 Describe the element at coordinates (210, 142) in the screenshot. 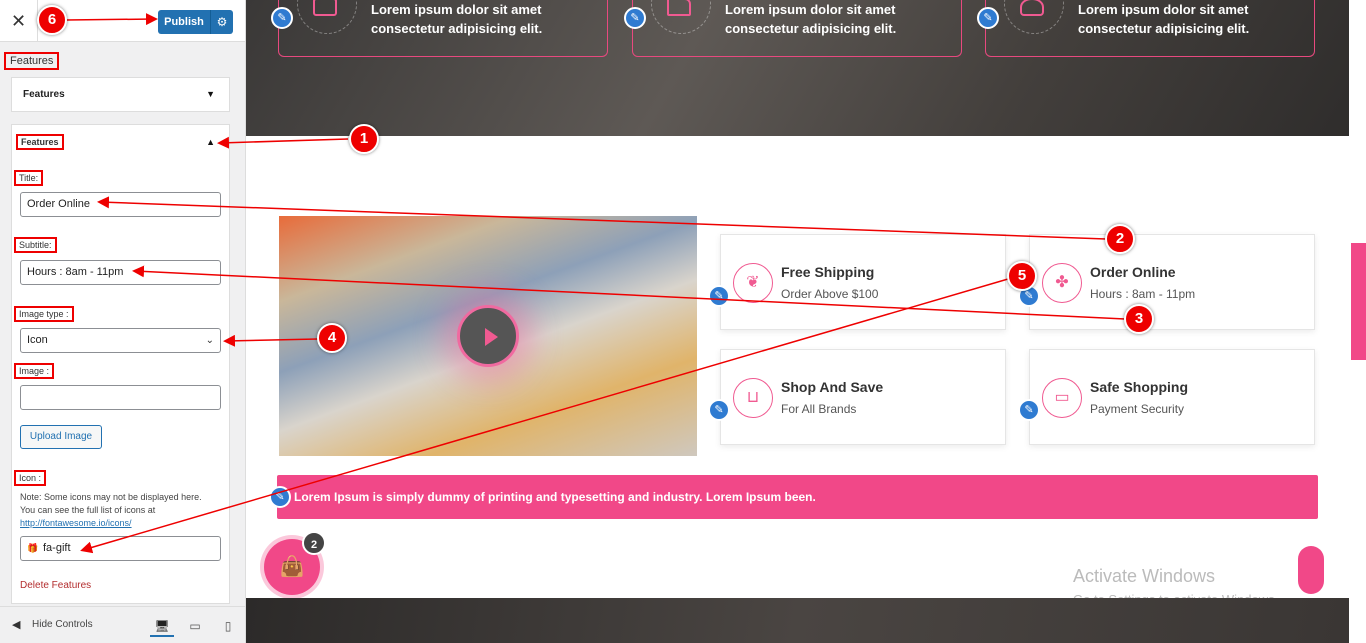

I see `caret-up-icon: ▲` at that location.